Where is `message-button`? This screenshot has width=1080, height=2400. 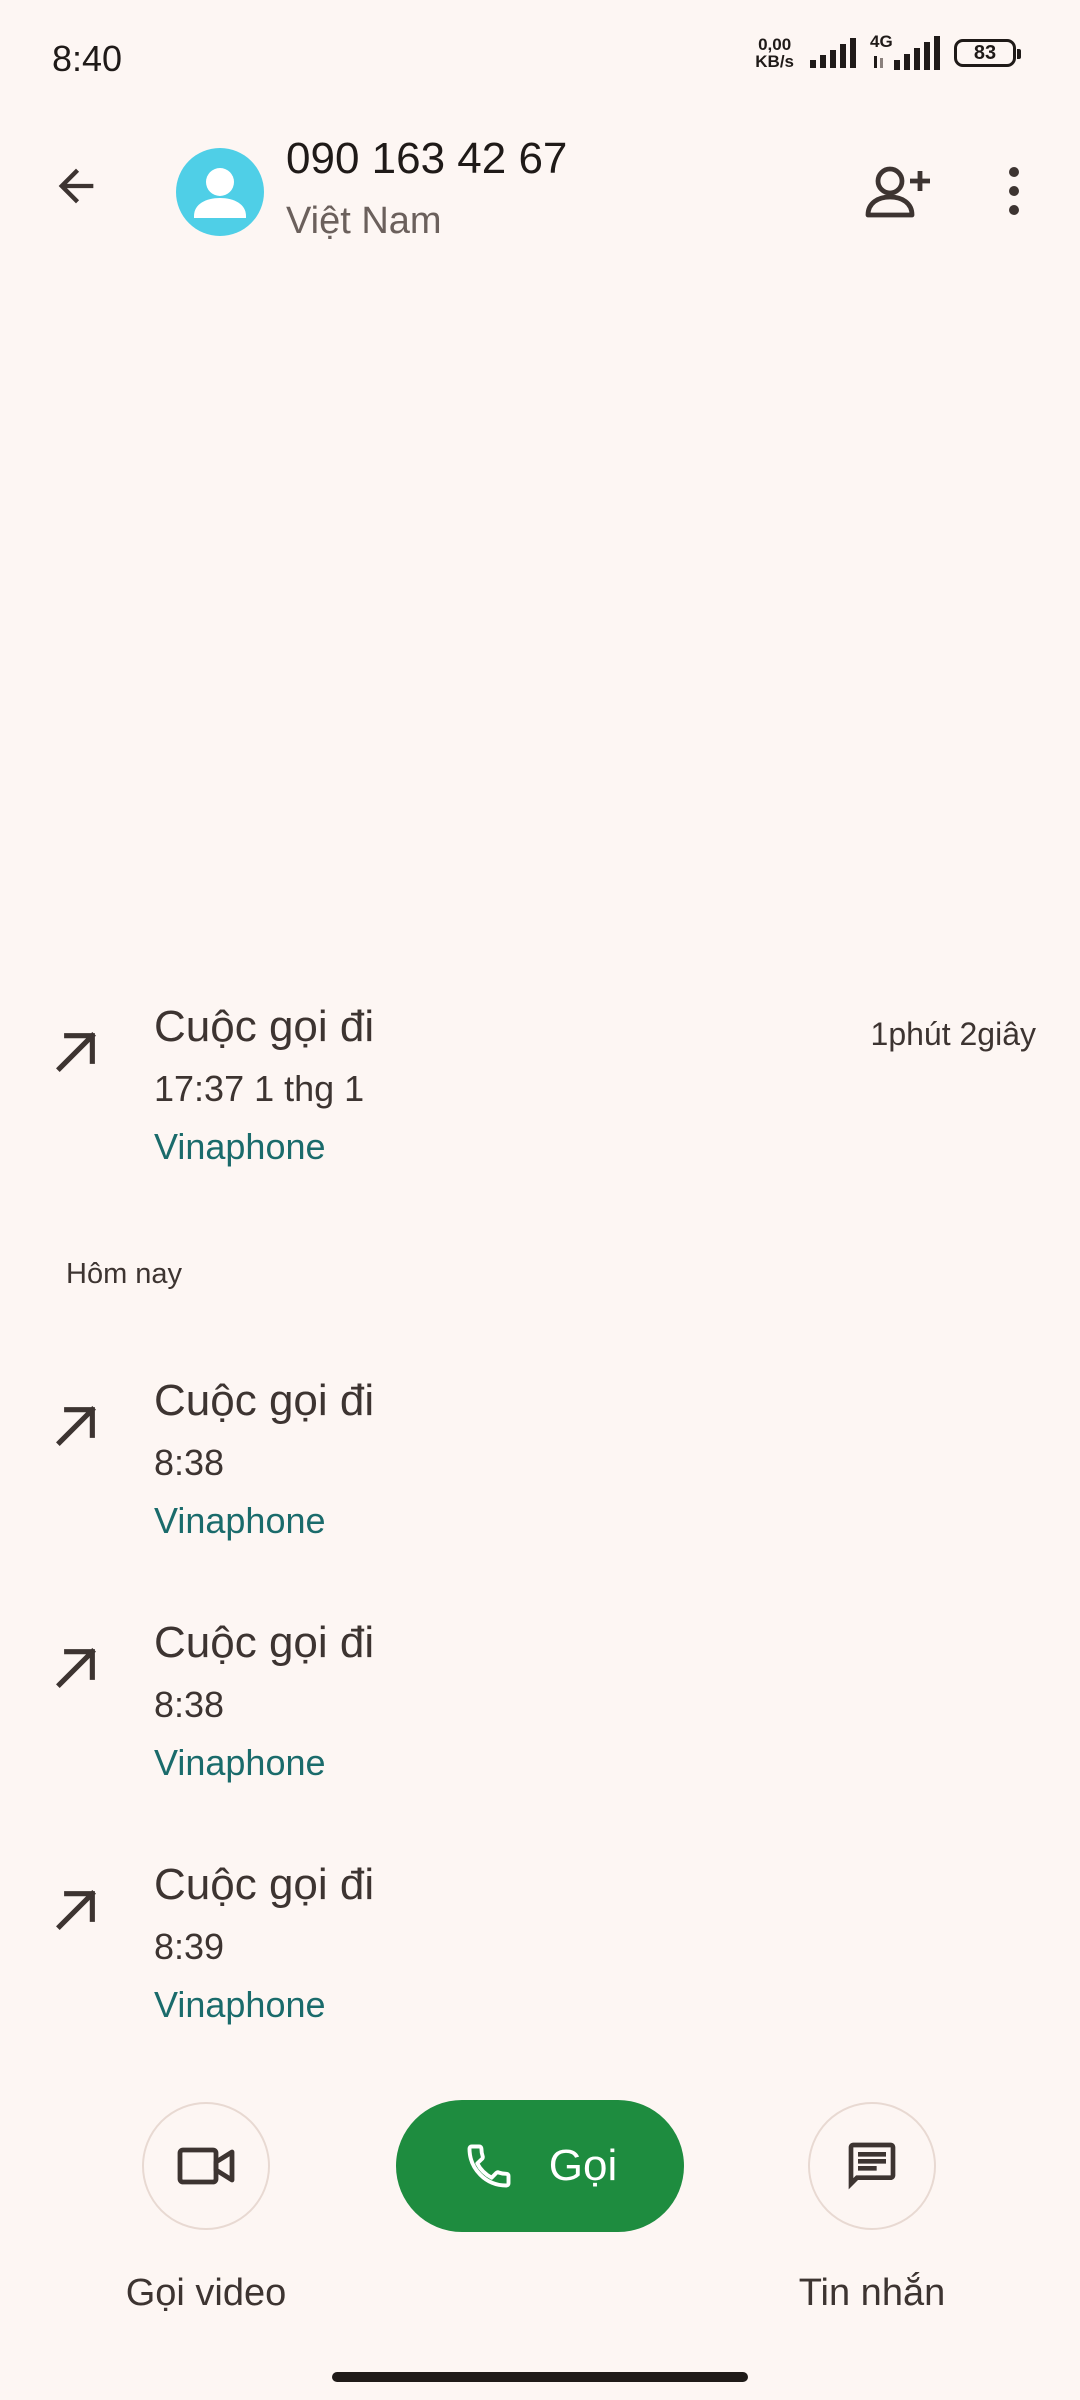 message-button is located at coordinates (872, 2166).